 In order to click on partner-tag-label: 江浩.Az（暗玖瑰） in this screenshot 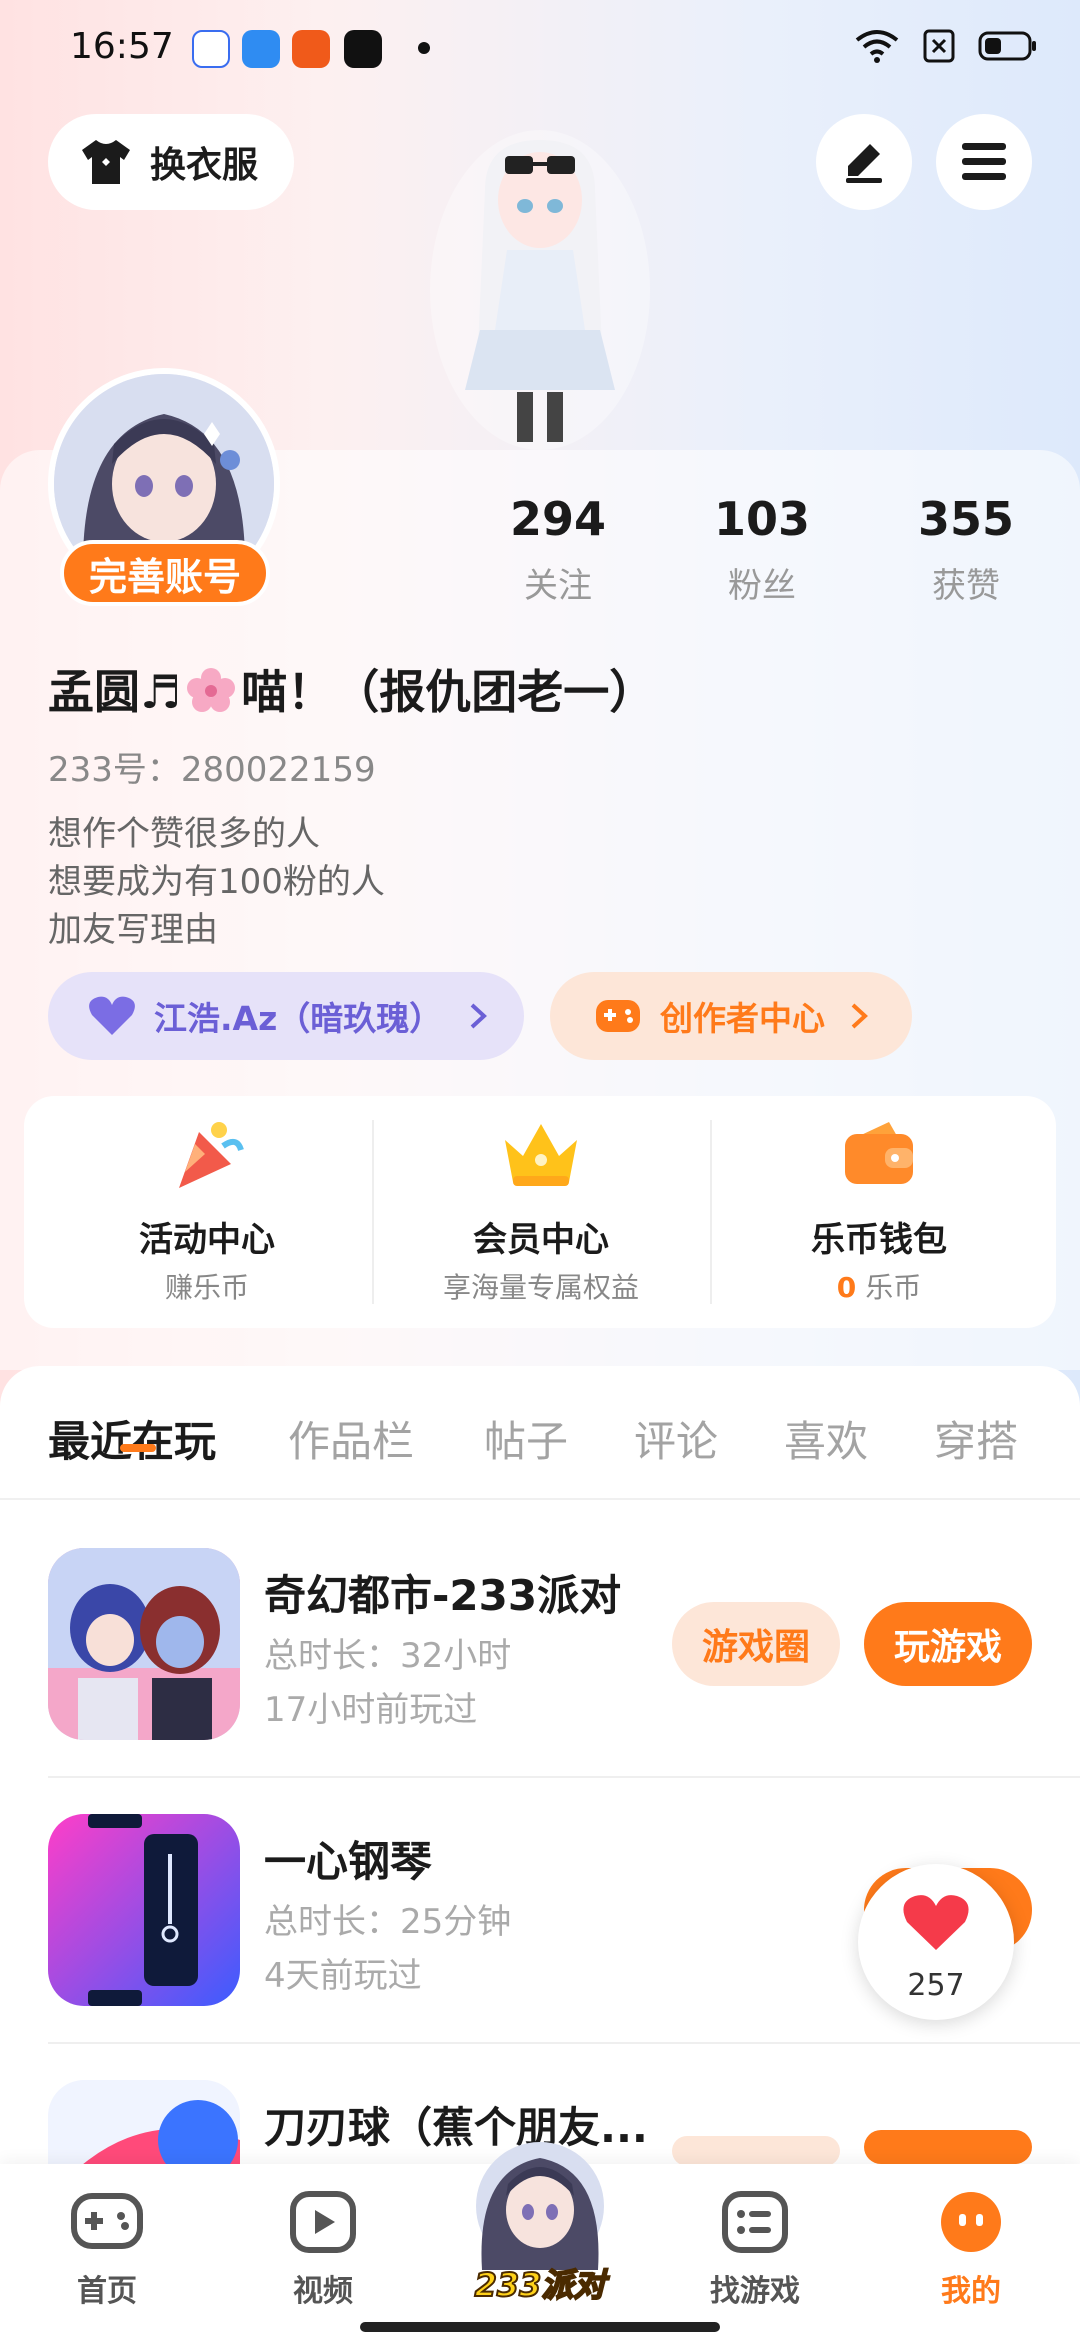, I will do `click(298, 1018)`.